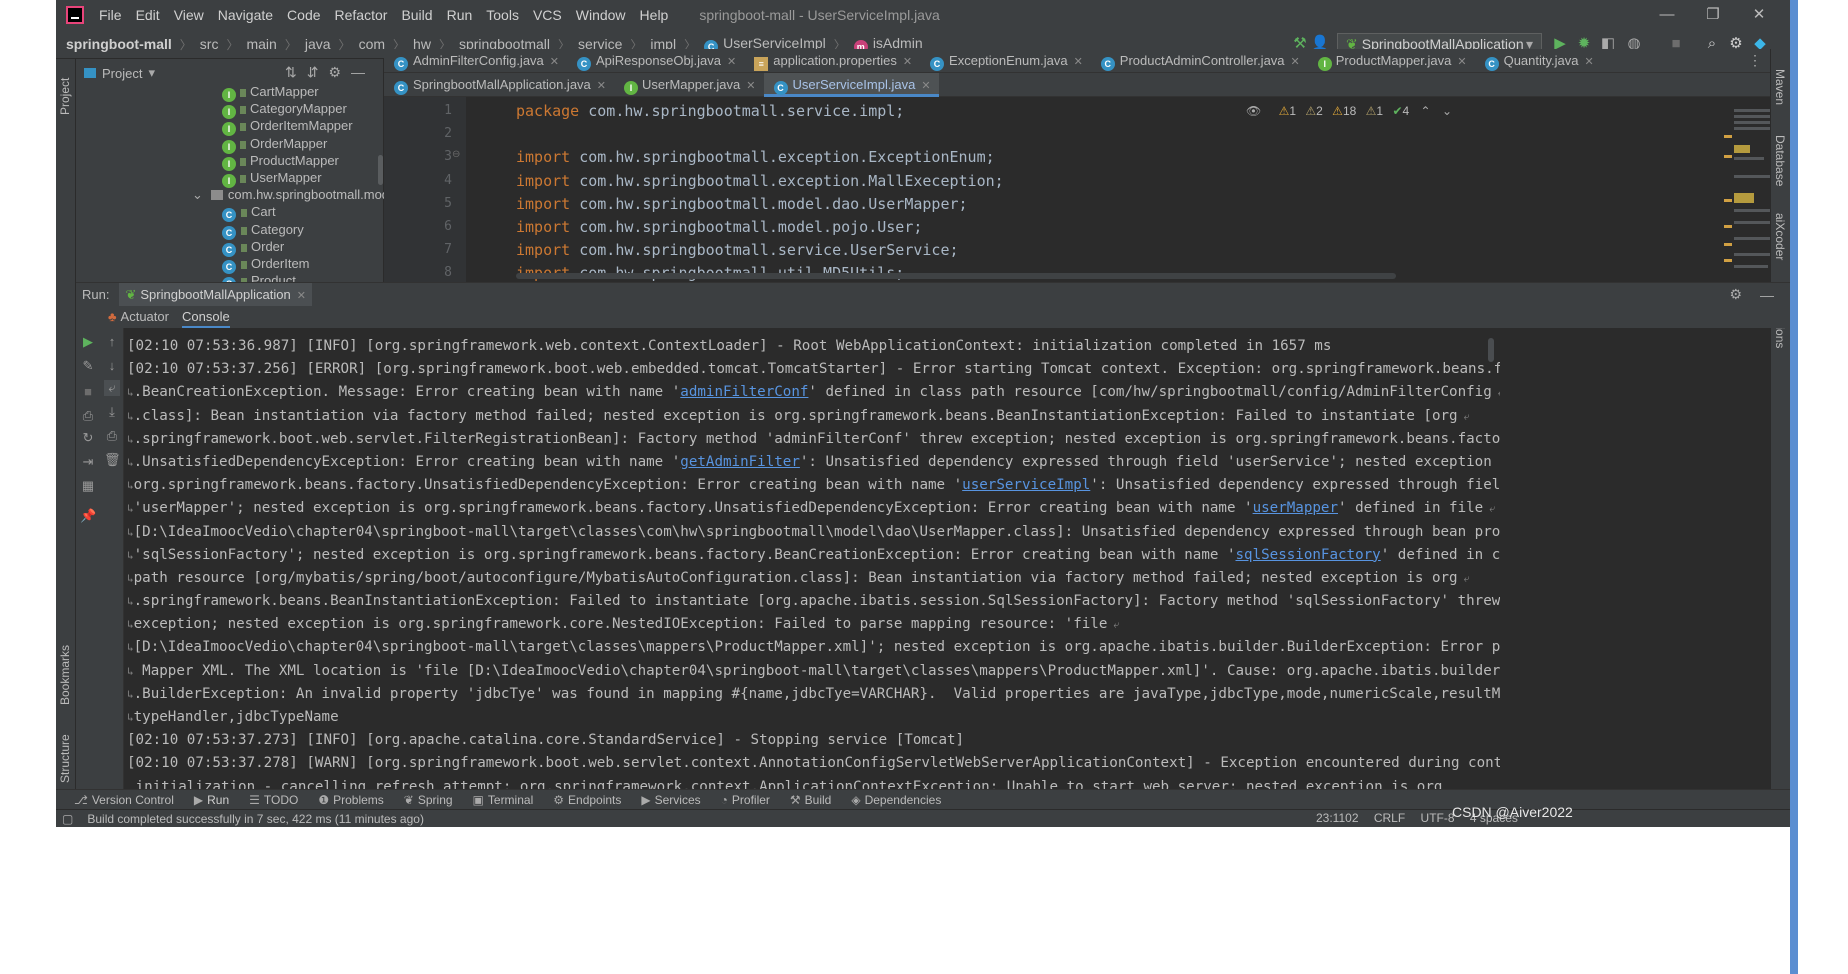 The height and width of the screenshot is (974, 1848). What do you see at coordinates (112, 460) in the screenshot?
I see `trash-icon: 🗑` at bounding box center [112, 460].